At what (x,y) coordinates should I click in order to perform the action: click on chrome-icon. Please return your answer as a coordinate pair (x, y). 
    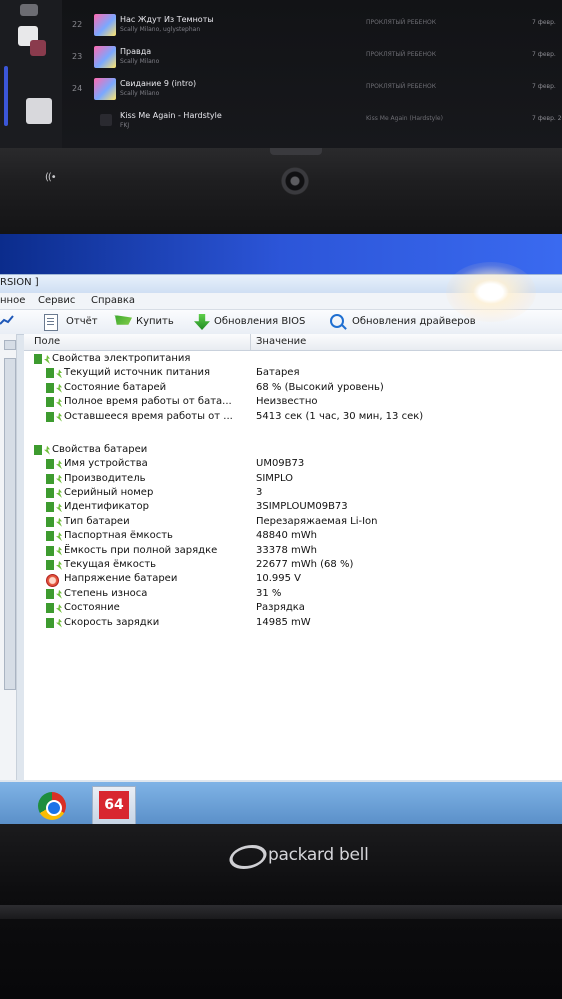
    Looking at the image, I should click on (52, 806).